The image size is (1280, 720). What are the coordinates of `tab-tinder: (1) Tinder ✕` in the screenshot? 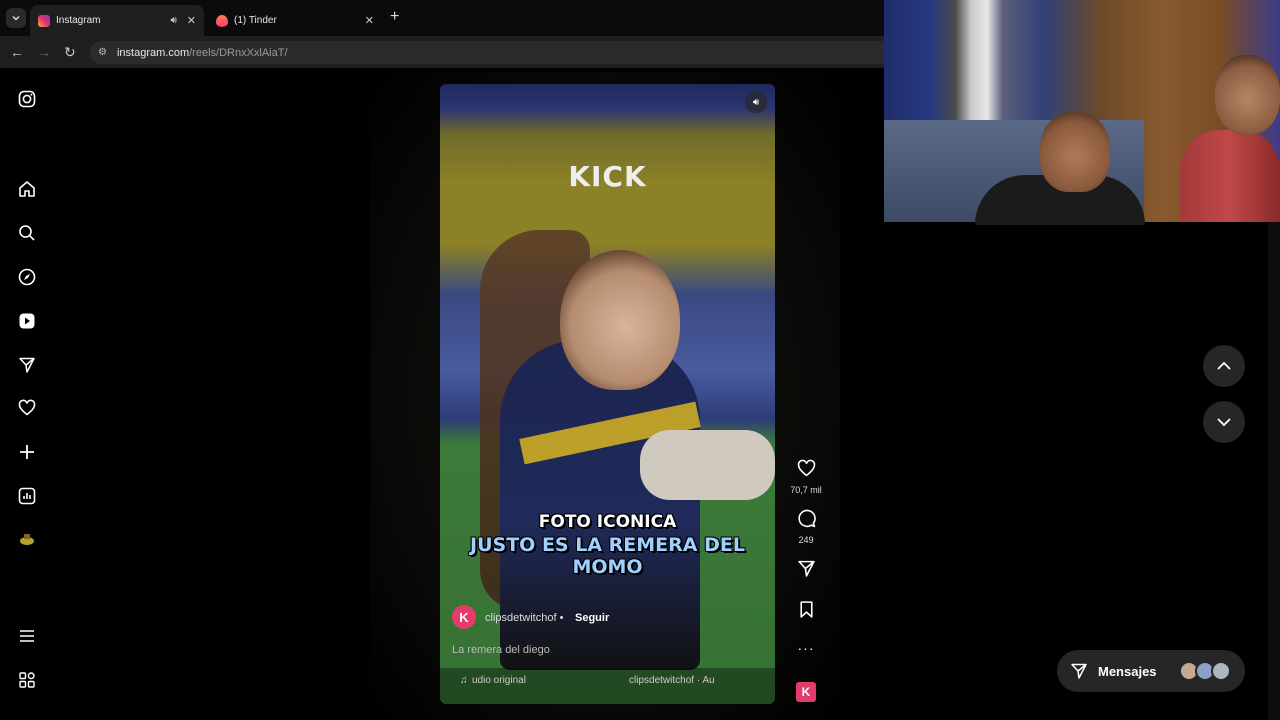 It's located at (295, 20).